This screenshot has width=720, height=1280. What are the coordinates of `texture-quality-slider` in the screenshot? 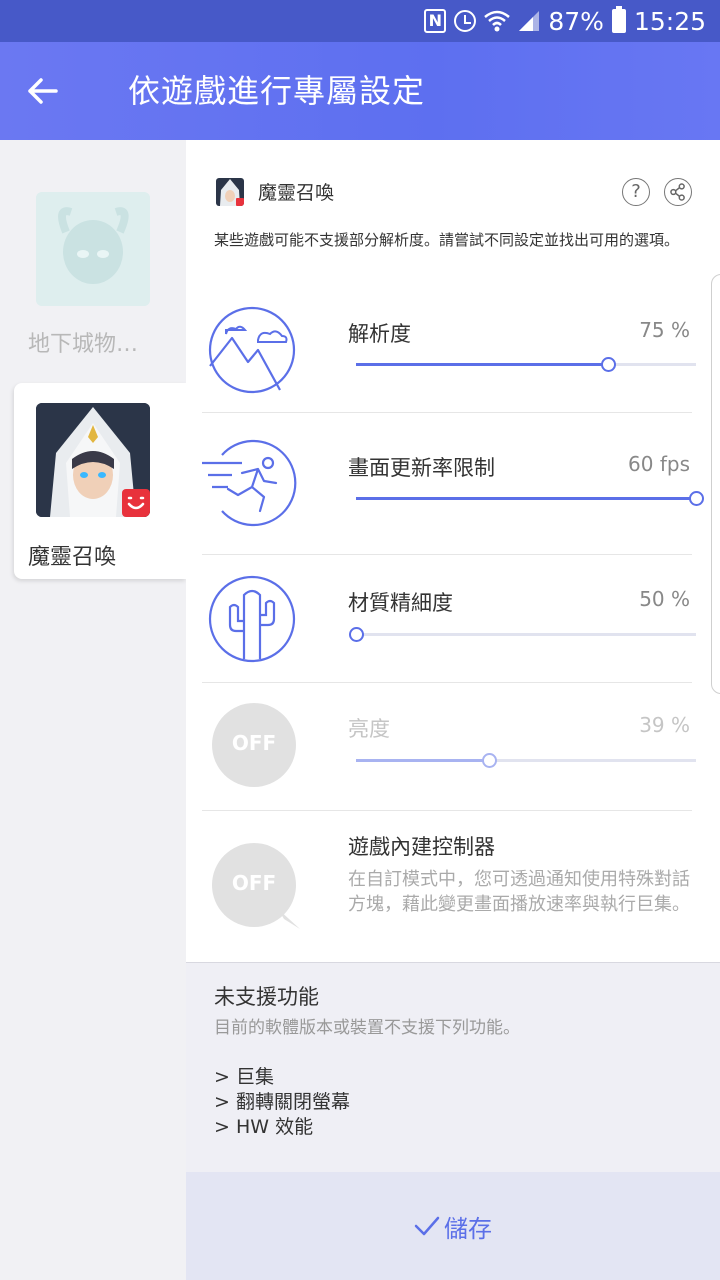 It's located at (522, 634).